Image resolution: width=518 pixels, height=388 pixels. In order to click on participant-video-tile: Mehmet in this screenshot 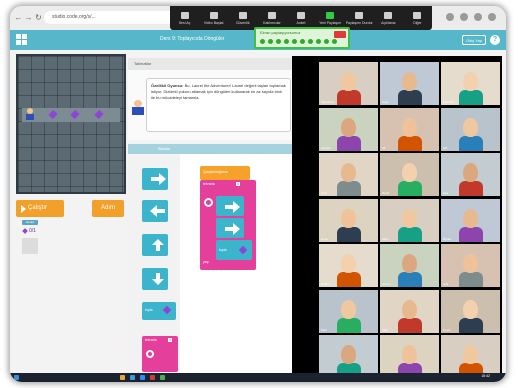, I will do `click(470, 83)`.